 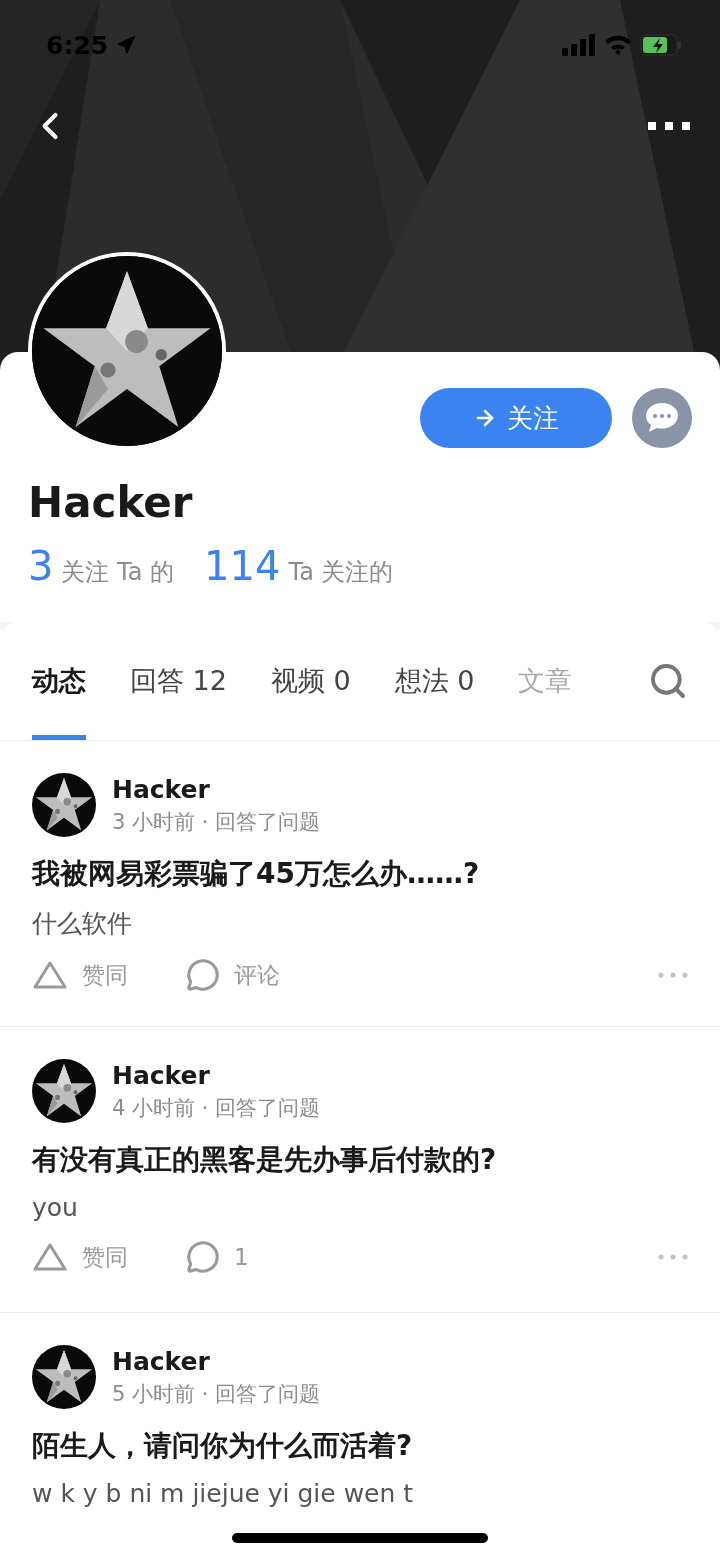 What do you see at coordinates (242, 566) in the screenshot?
I see `stat-count: 114` at bounding box center [242, 566].